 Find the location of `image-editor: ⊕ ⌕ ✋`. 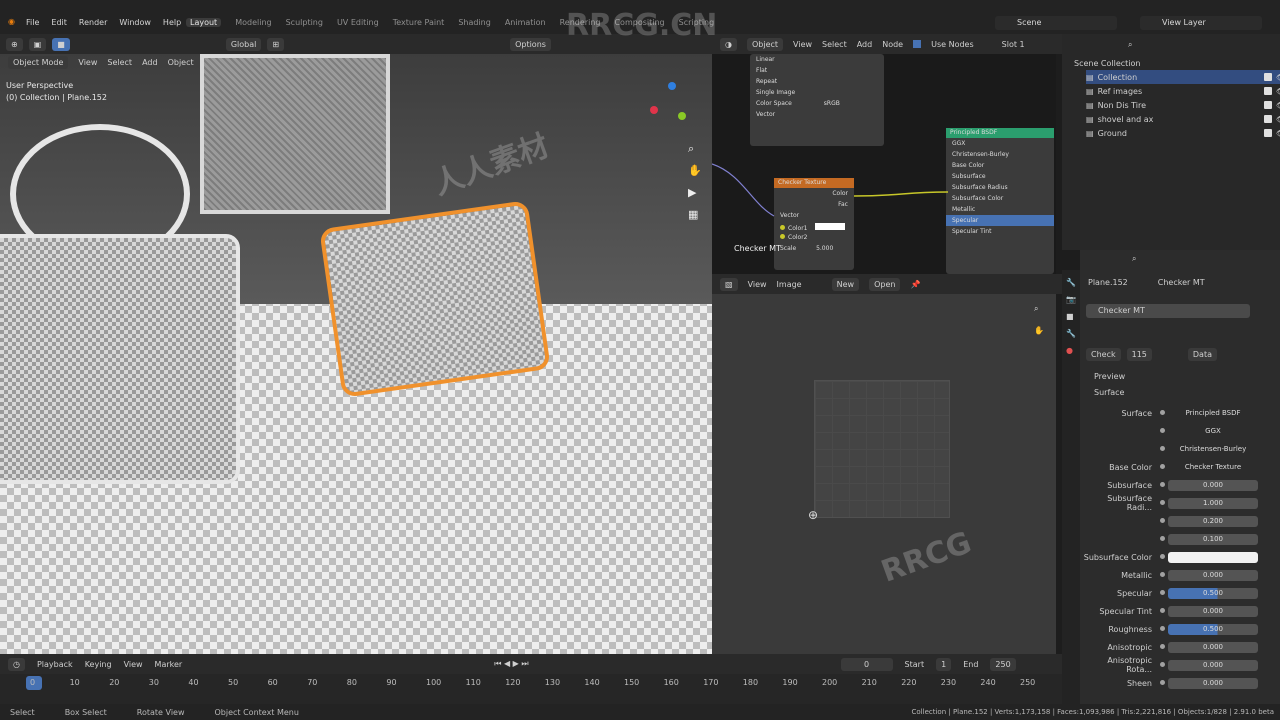

image-editor: ⊕ ⌕ ✋ is located at coordinates (884, 474).